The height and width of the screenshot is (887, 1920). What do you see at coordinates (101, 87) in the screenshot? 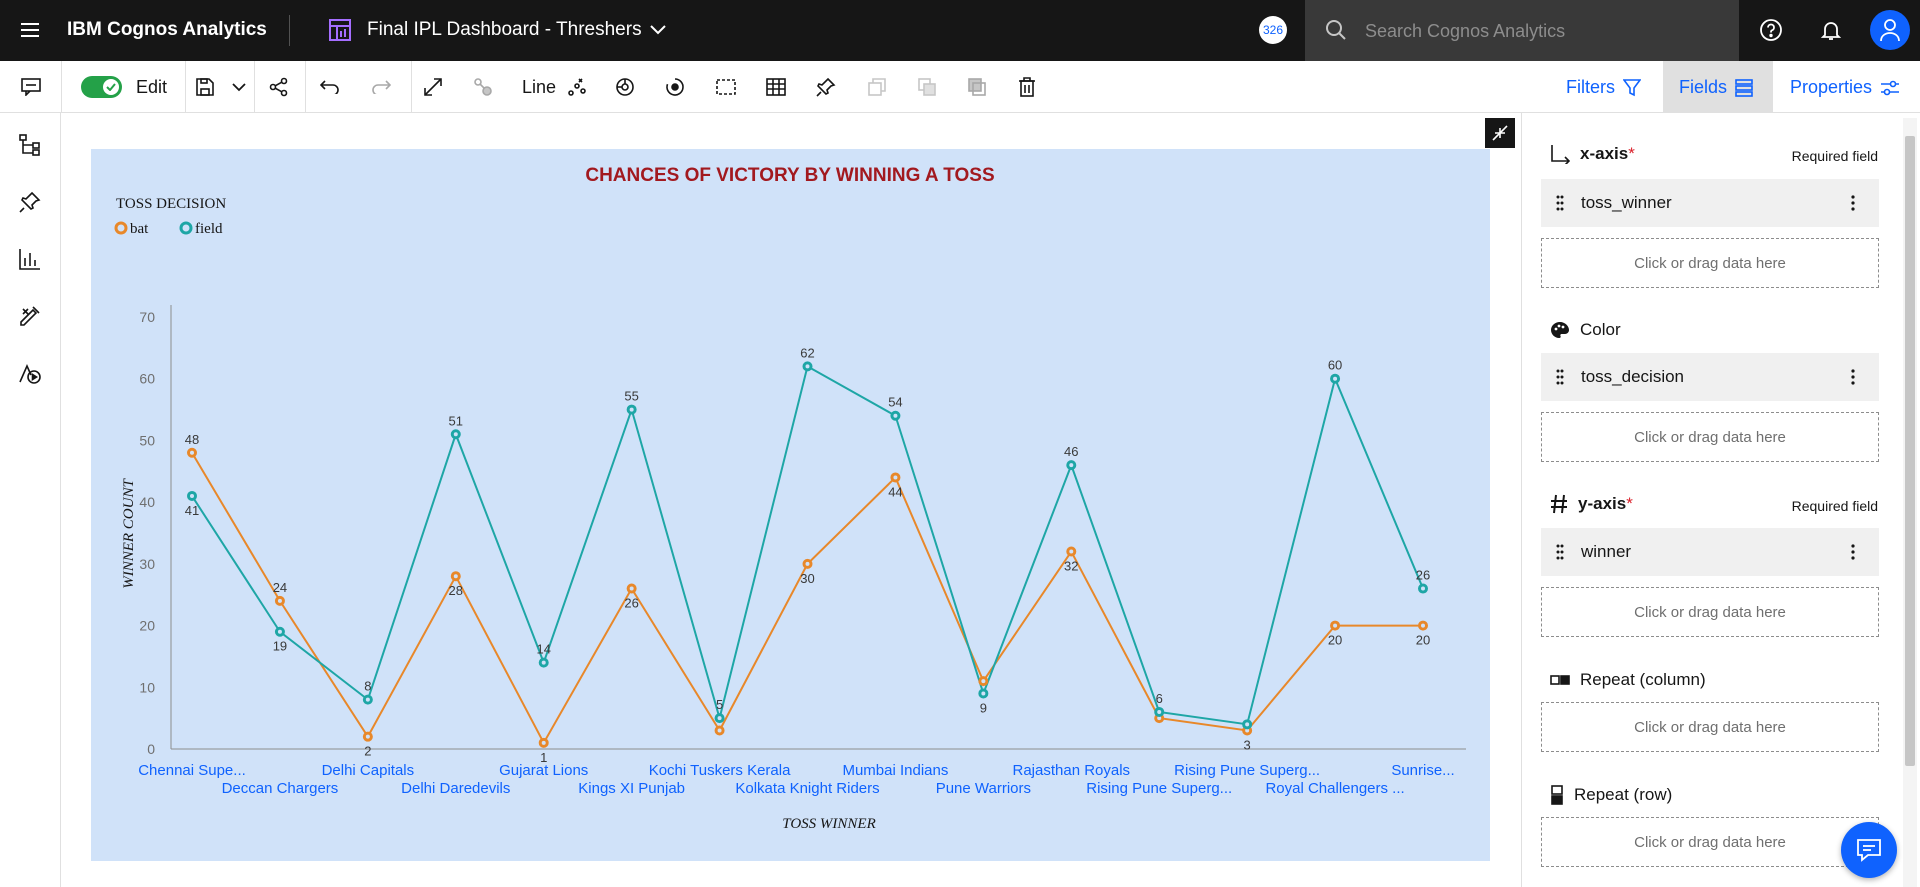
I see `edit-toggle` at bounding box center [101, 87].